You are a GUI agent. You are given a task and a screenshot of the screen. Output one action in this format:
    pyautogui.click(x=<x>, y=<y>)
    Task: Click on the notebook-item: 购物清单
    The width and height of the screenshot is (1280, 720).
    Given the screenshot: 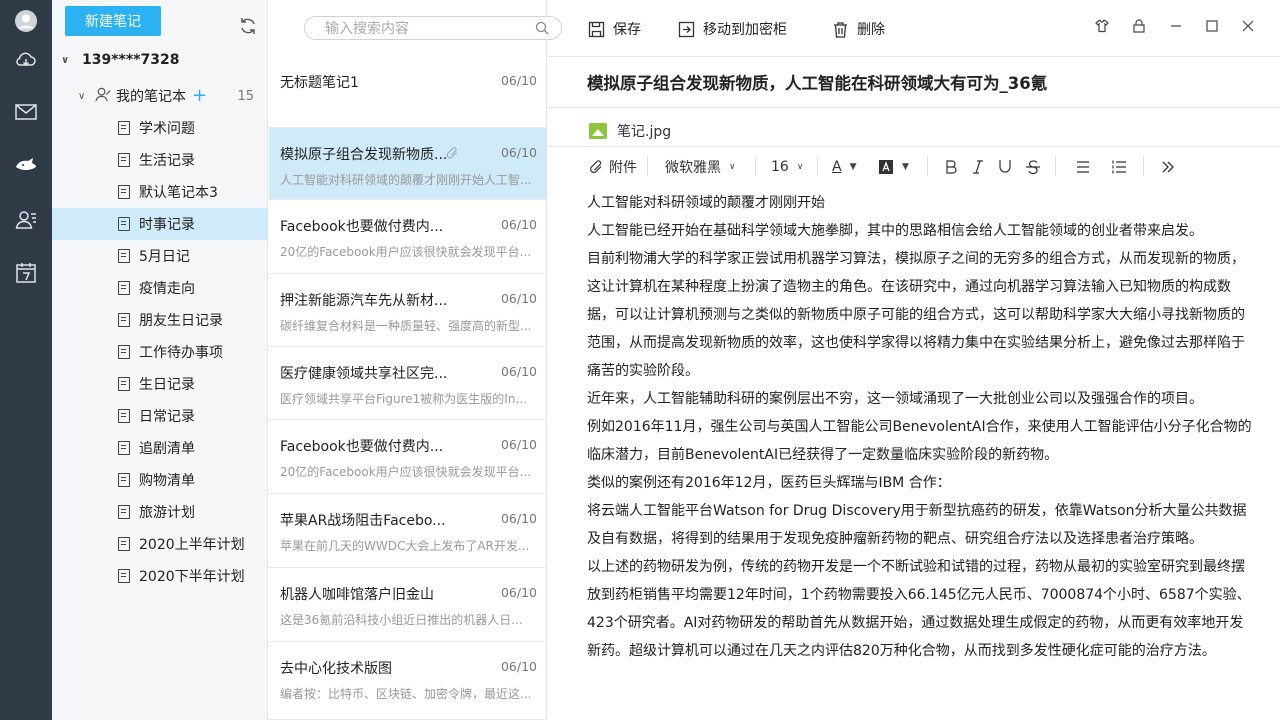 What is the action you would take?
    pyautogui.click(x=160, y=480)
    